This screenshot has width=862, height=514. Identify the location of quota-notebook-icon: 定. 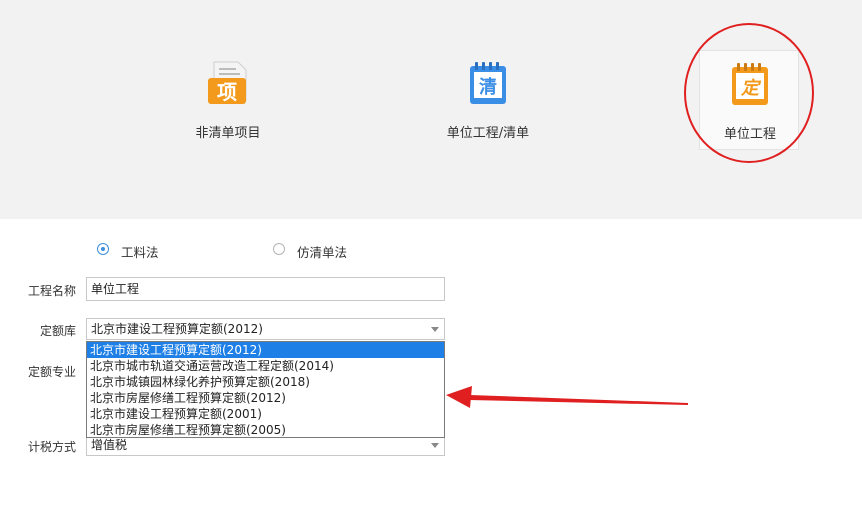
(750, 84).